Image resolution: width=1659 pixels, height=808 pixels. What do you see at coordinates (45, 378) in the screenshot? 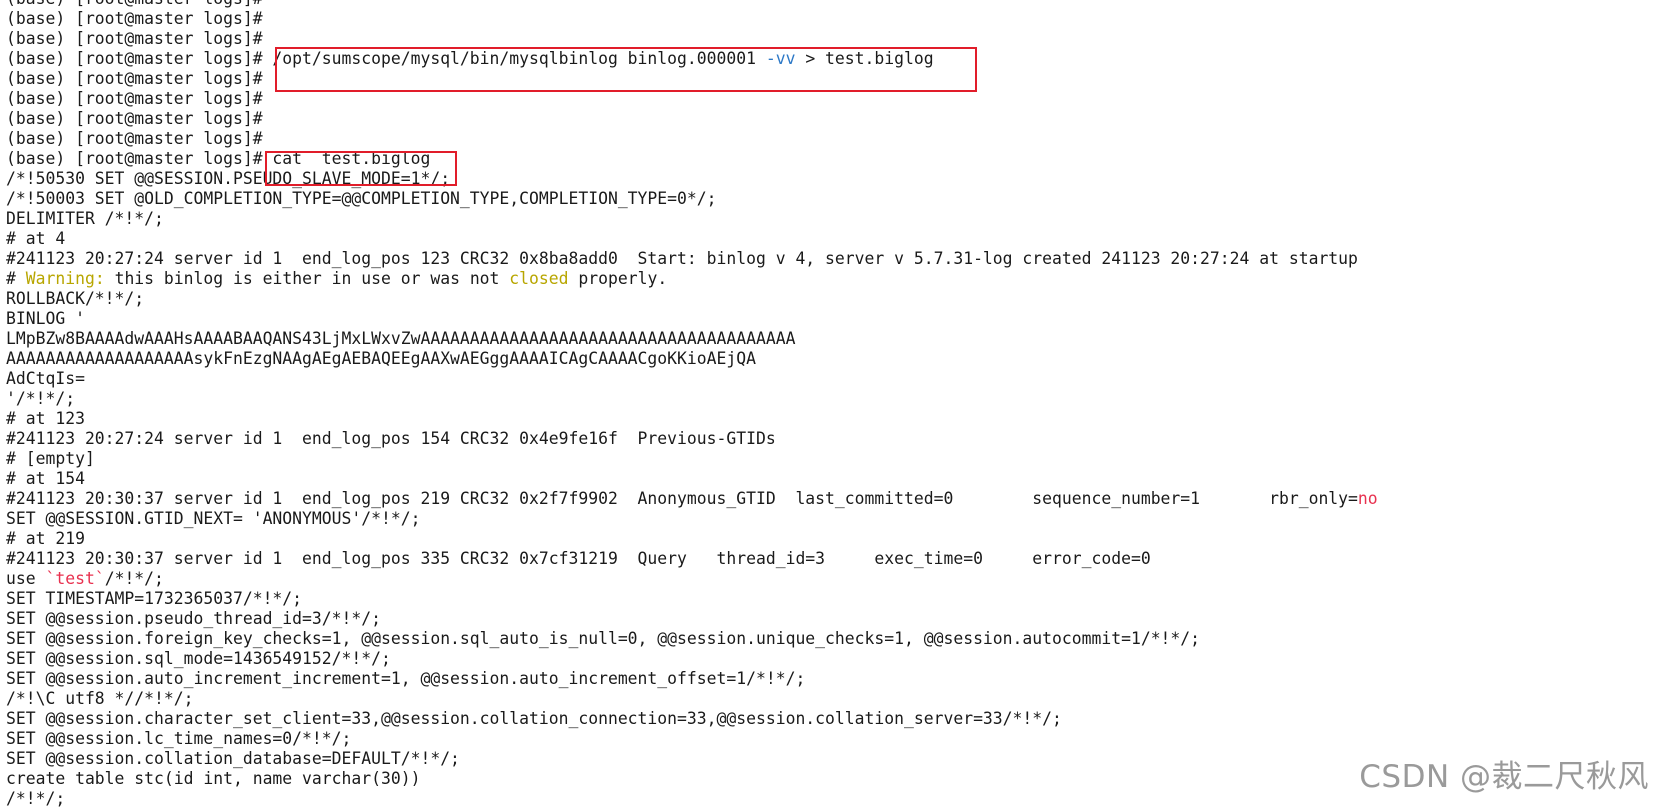
I see `terminal-text: AdCtqIs=` at bounding box center [45, 378].